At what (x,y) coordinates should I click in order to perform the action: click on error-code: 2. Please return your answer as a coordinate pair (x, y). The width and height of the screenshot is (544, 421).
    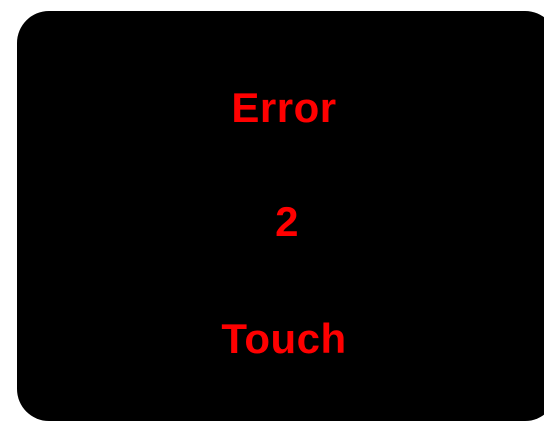
    Looking at the image, I should click on (287, 221).